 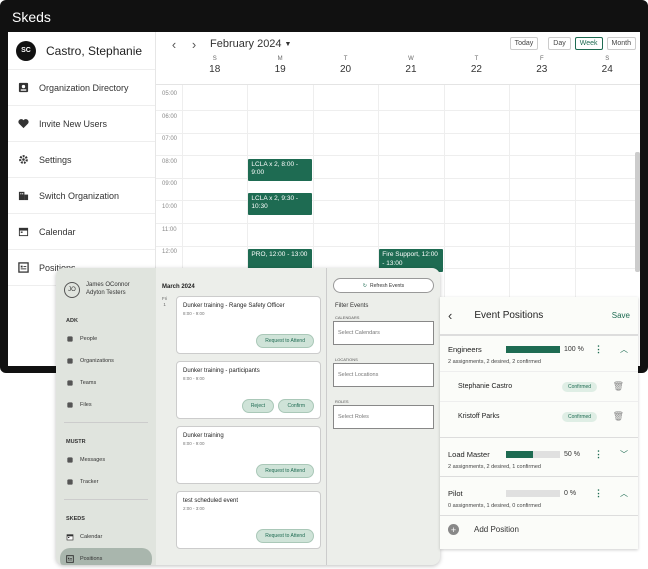 I want to click on sidebar-item-organization-directory: Organization Directory, so click(x=81, y=88).